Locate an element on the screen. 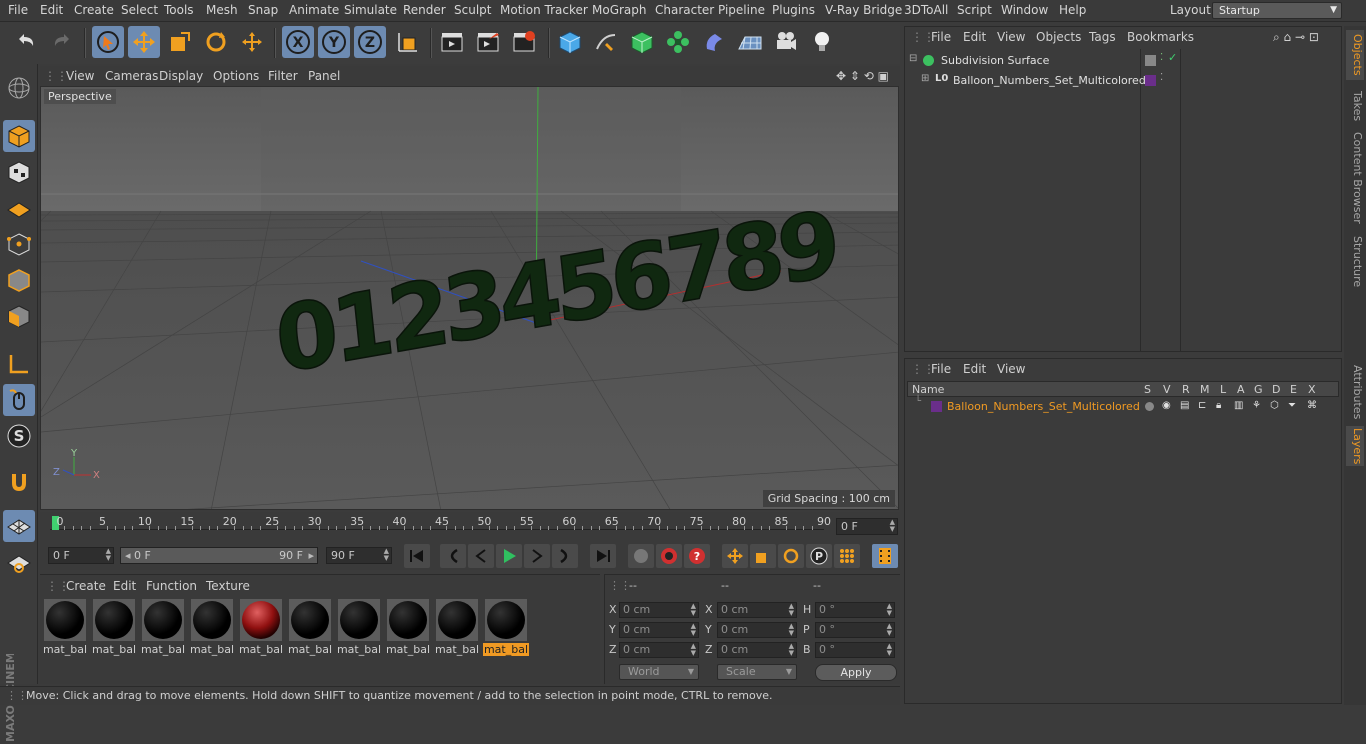  tab-structure: Structure is located at coordinates (1355, 262).